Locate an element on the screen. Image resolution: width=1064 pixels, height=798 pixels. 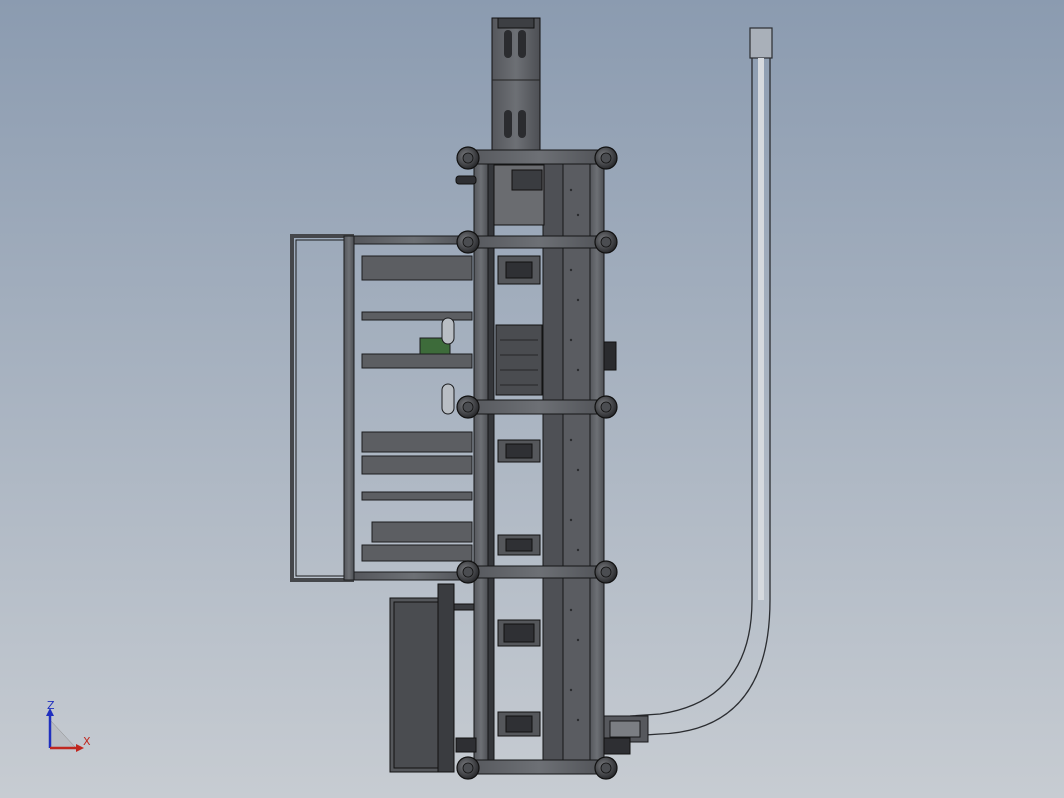
cable-guide-rail is located at coordinates (701, 382).